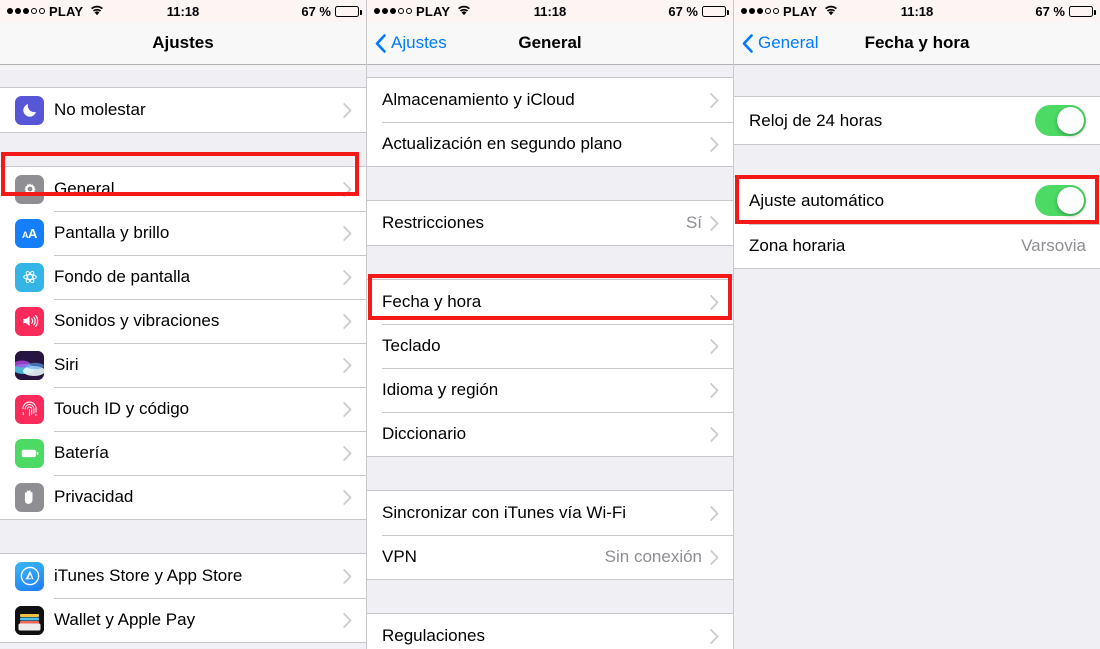 The width and height of the screenshot is (1100, 649). Describe the element at coordinates (440, 389) in the screenshot. I see `list-item-label: Idioma y región` at that location.